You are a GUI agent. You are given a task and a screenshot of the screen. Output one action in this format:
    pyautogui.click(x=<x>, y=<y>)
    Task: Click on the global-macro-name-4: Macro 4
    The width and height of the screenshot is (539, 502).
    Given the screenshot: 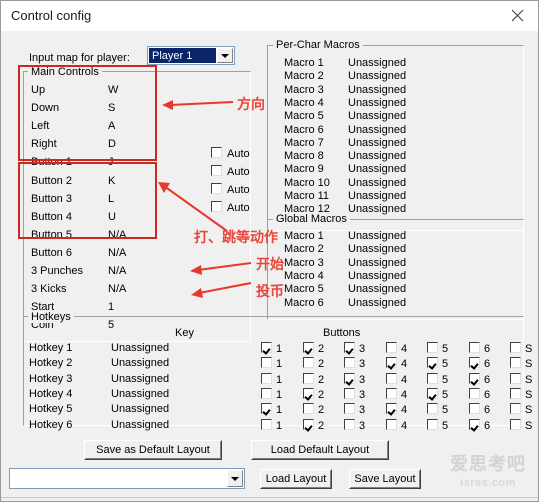 What is the action you would take?
    pyautogui.click(x=304, y=276)
    